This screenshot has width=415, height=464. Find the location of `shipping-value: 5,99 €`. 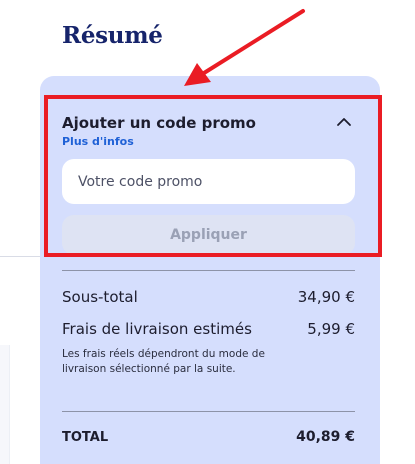

shipping-value: 5,99 € is located at coordinates (331, 329).